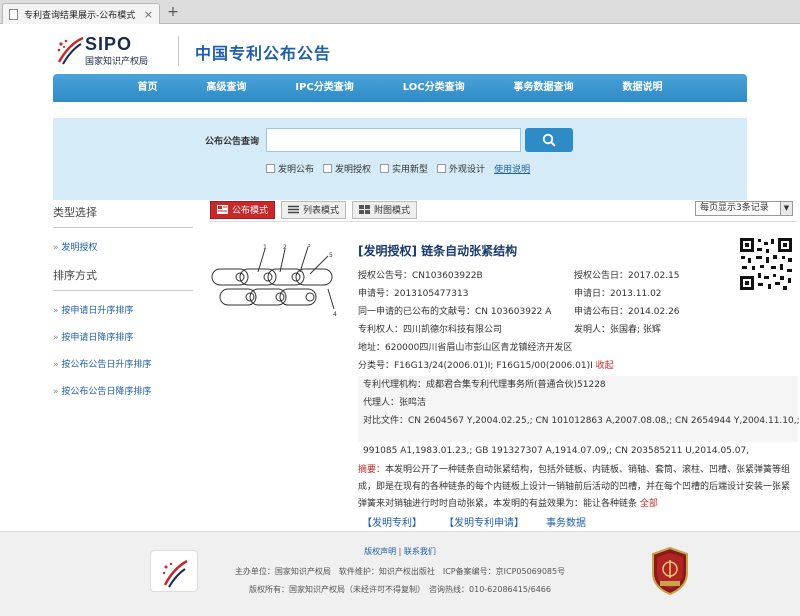 The image size is (800, 616). I want to click on search-button, so click(549, 140).